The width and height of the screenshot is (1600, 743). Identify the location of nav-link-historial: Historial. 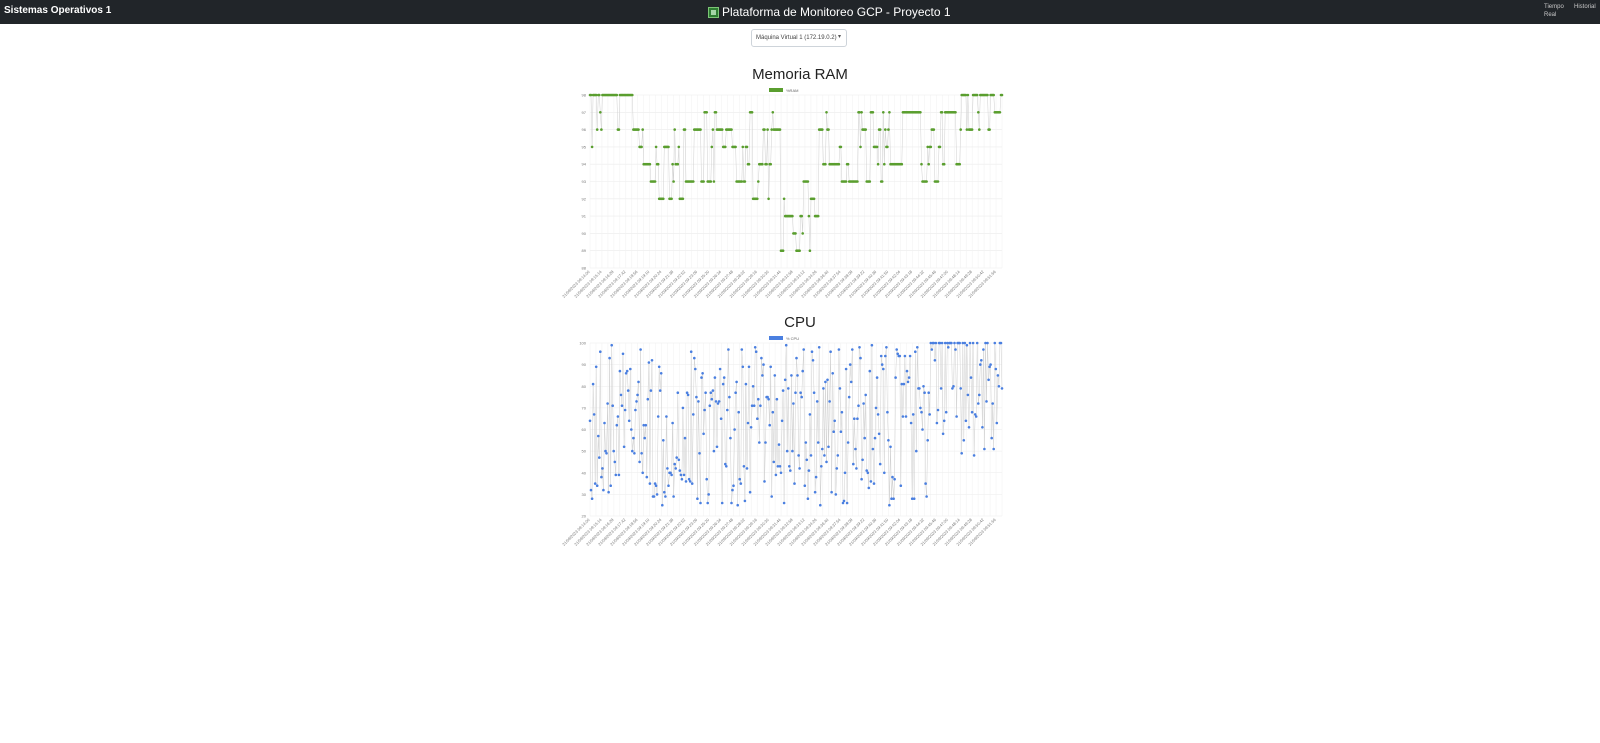
(1585, 7).